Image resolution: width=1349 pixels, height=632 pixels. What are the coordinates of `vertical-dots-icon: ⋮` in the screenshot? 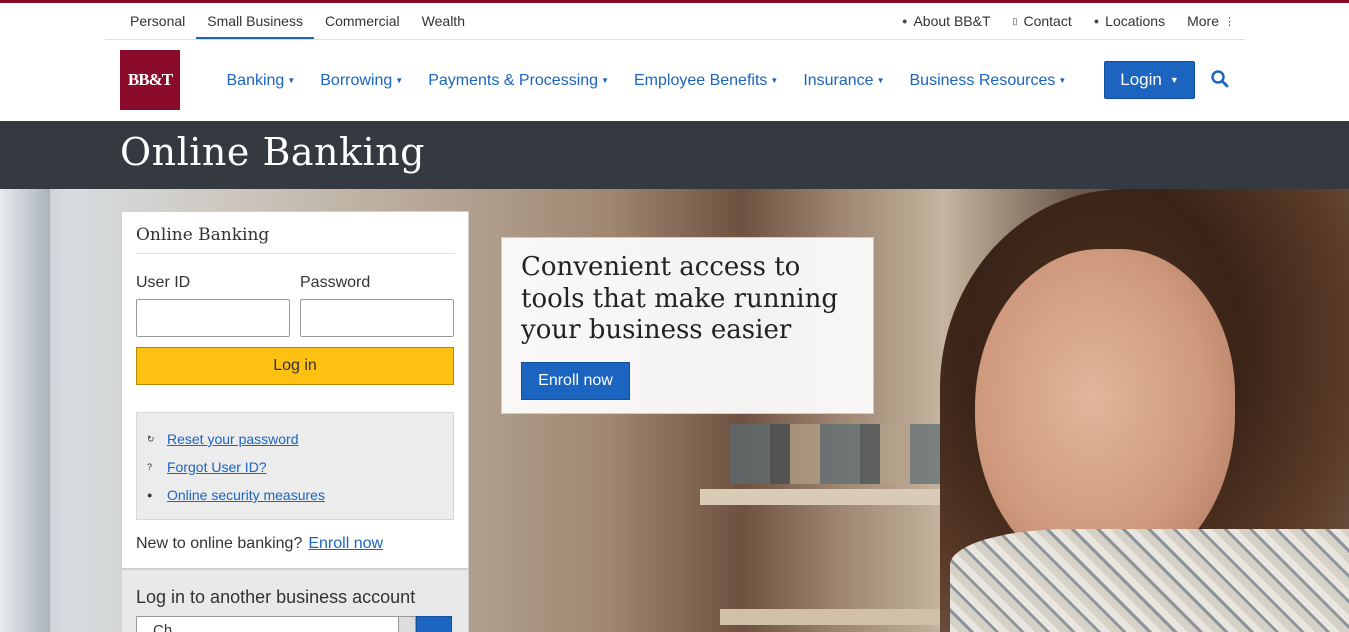 It's located at (1229, 21).